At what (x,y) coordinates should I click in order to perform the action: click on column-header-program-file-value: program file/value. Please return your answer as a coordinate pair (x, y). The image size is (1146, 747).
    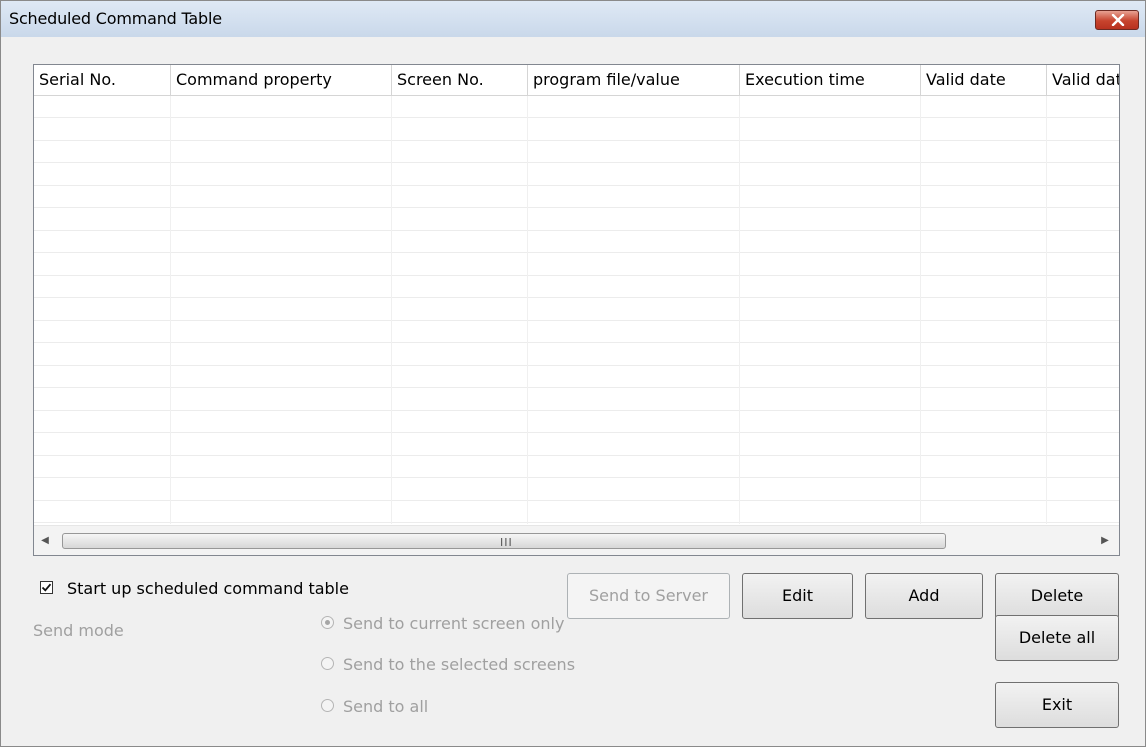
    Looking at the image, I should click on (634, 80).